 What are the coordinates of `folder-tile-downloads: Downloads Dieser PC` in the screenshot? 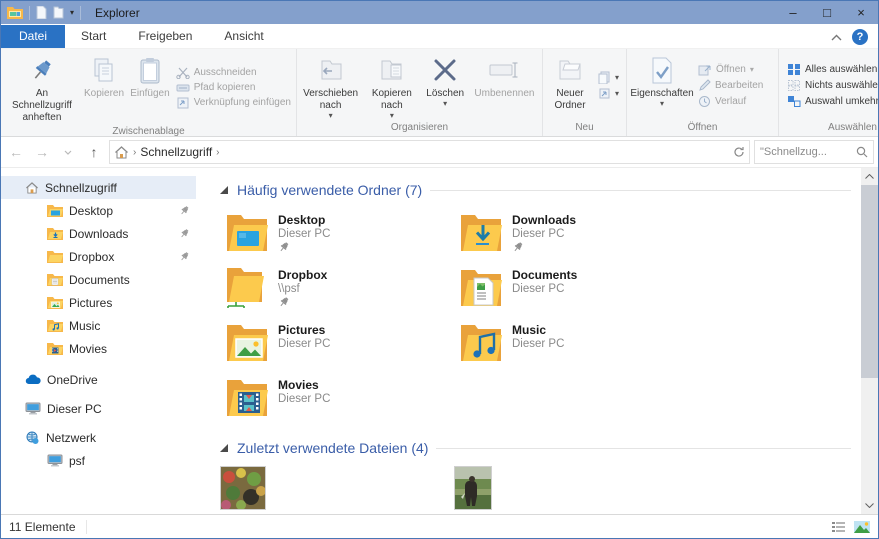 It's located at (571, 234).